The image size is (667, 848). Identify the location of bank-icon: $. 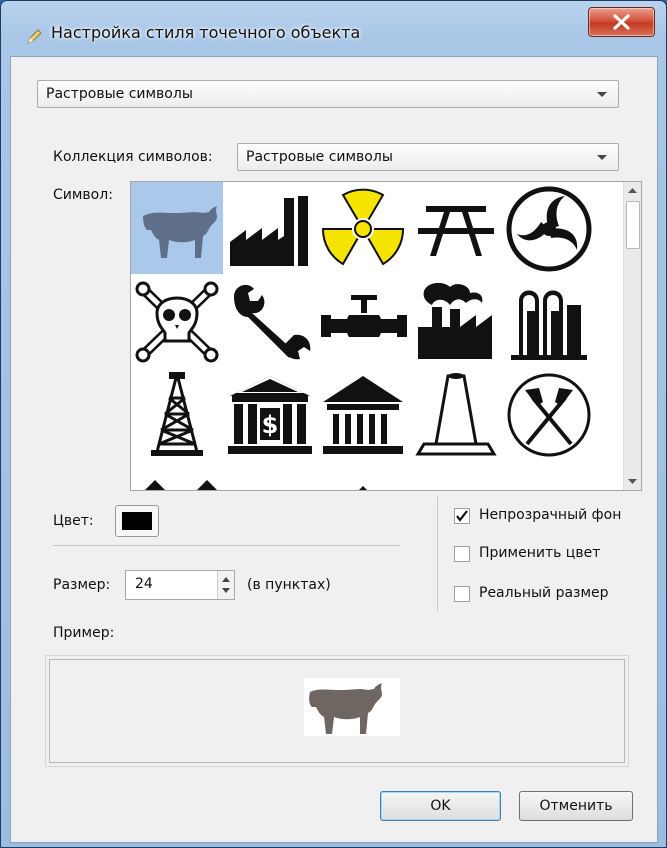
(270, 415).